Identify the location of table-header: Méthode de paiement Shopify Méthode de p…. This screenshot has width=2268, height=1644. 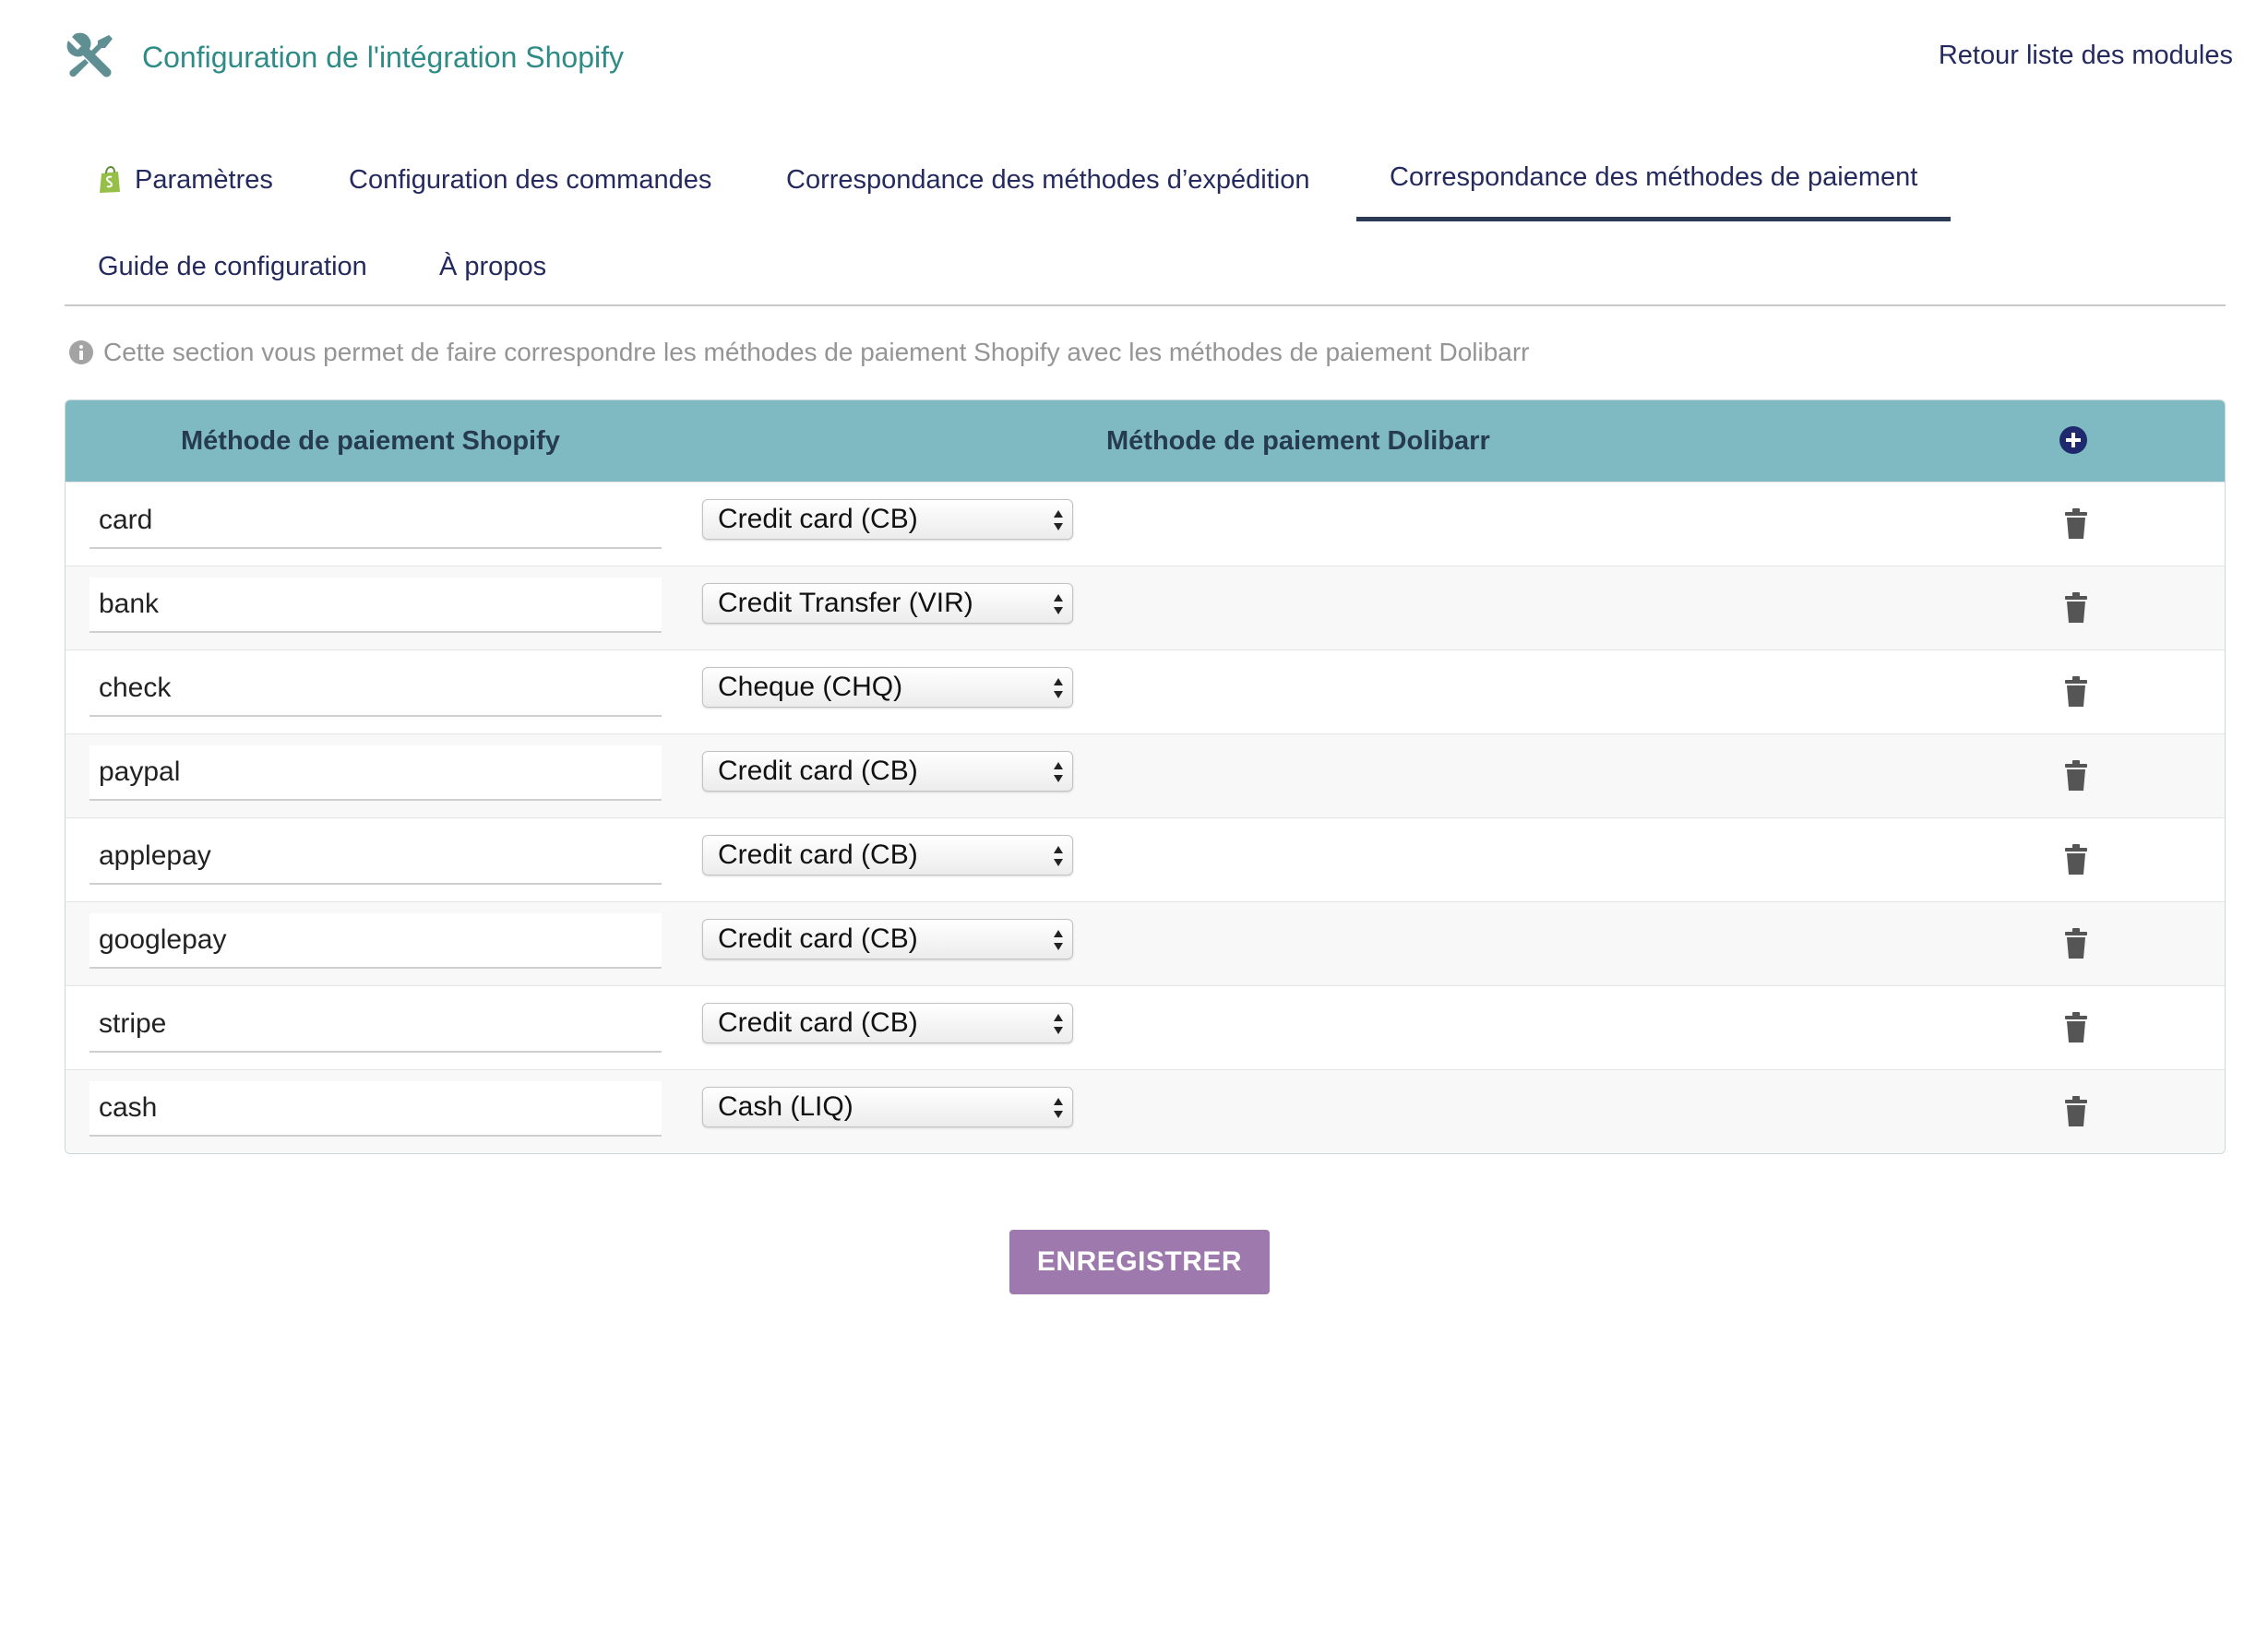
(1145, 441).